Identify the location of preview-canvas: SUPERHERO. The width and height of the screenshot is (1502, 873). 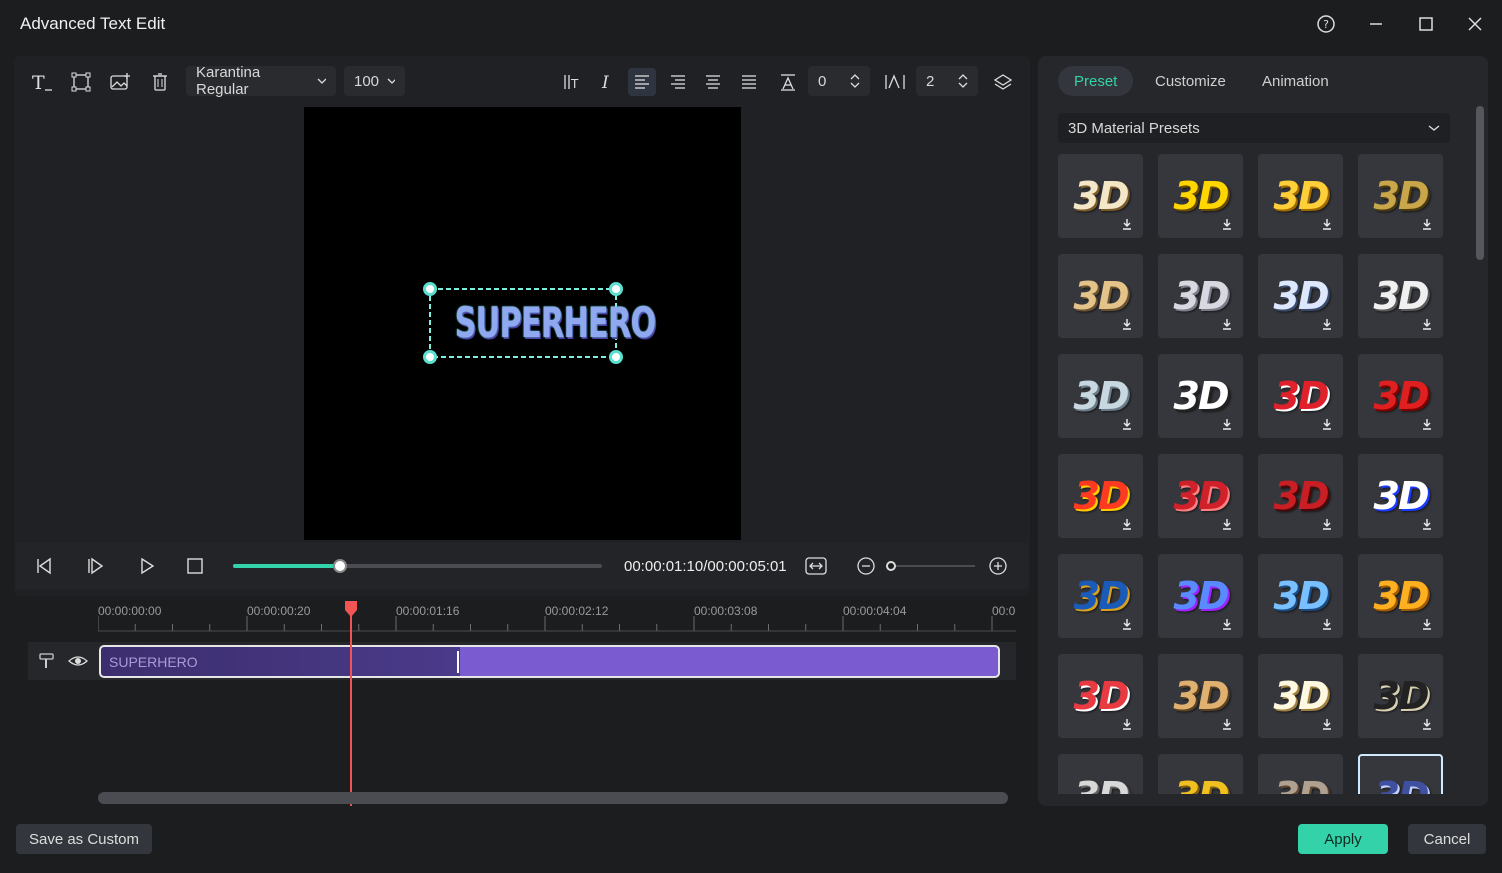
(522, 323).